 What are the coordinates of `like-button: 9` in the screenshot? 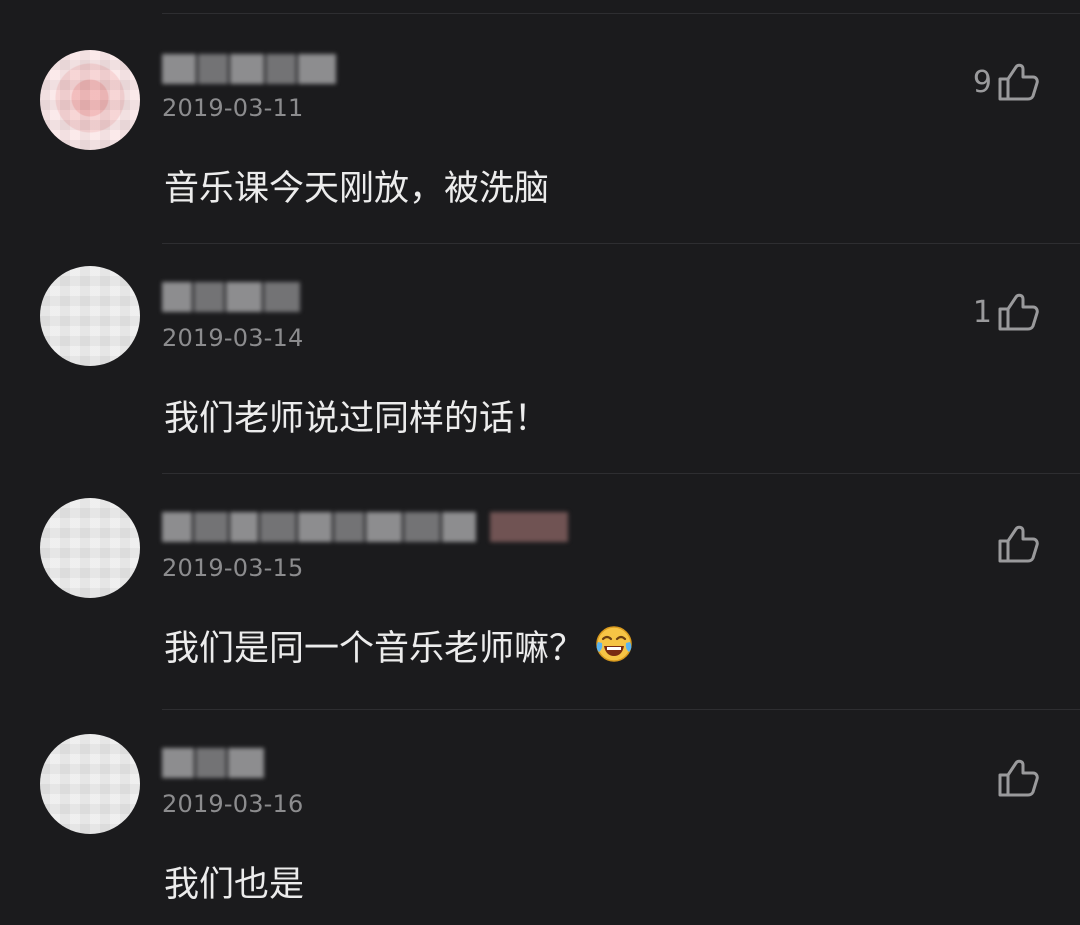 It's located at (1006, 82).